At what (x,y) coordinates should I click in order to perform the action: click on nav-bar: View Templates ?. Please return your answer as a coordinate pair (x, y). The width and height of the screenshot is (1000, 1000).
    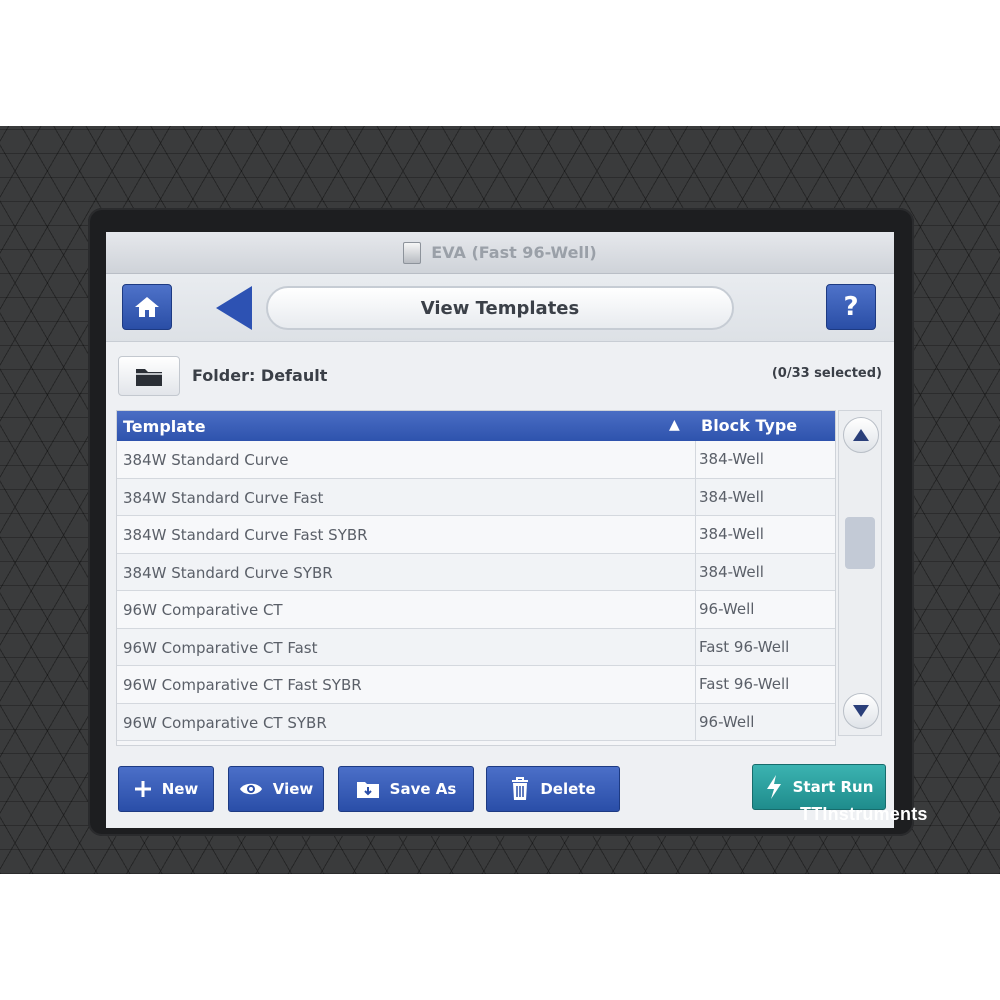
    Looking at the image, I should click on (500, 308).